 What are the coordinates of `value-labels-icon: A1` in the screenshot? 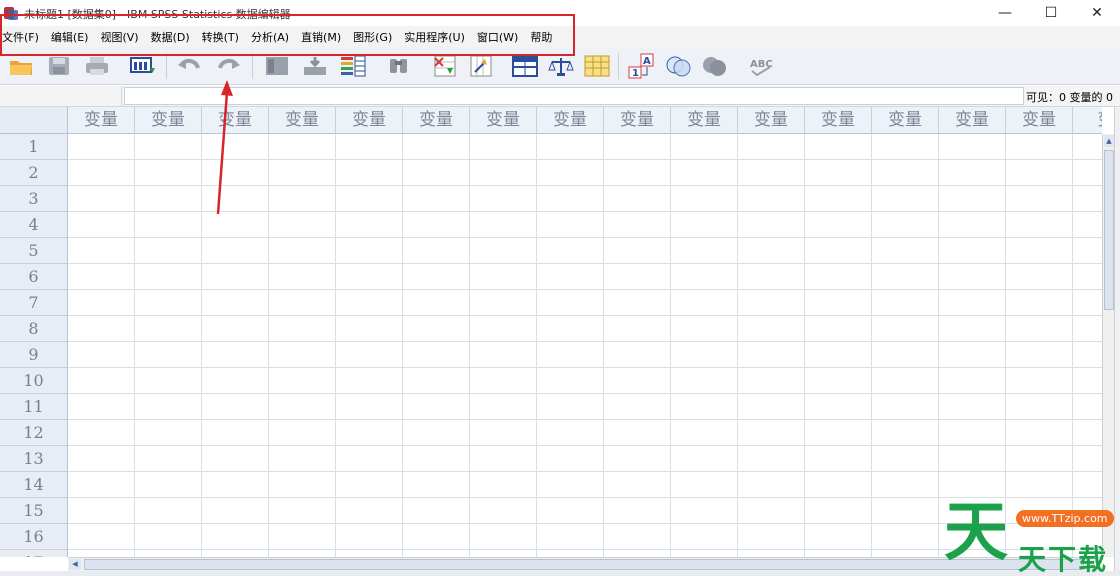 It's located at (641, 66).